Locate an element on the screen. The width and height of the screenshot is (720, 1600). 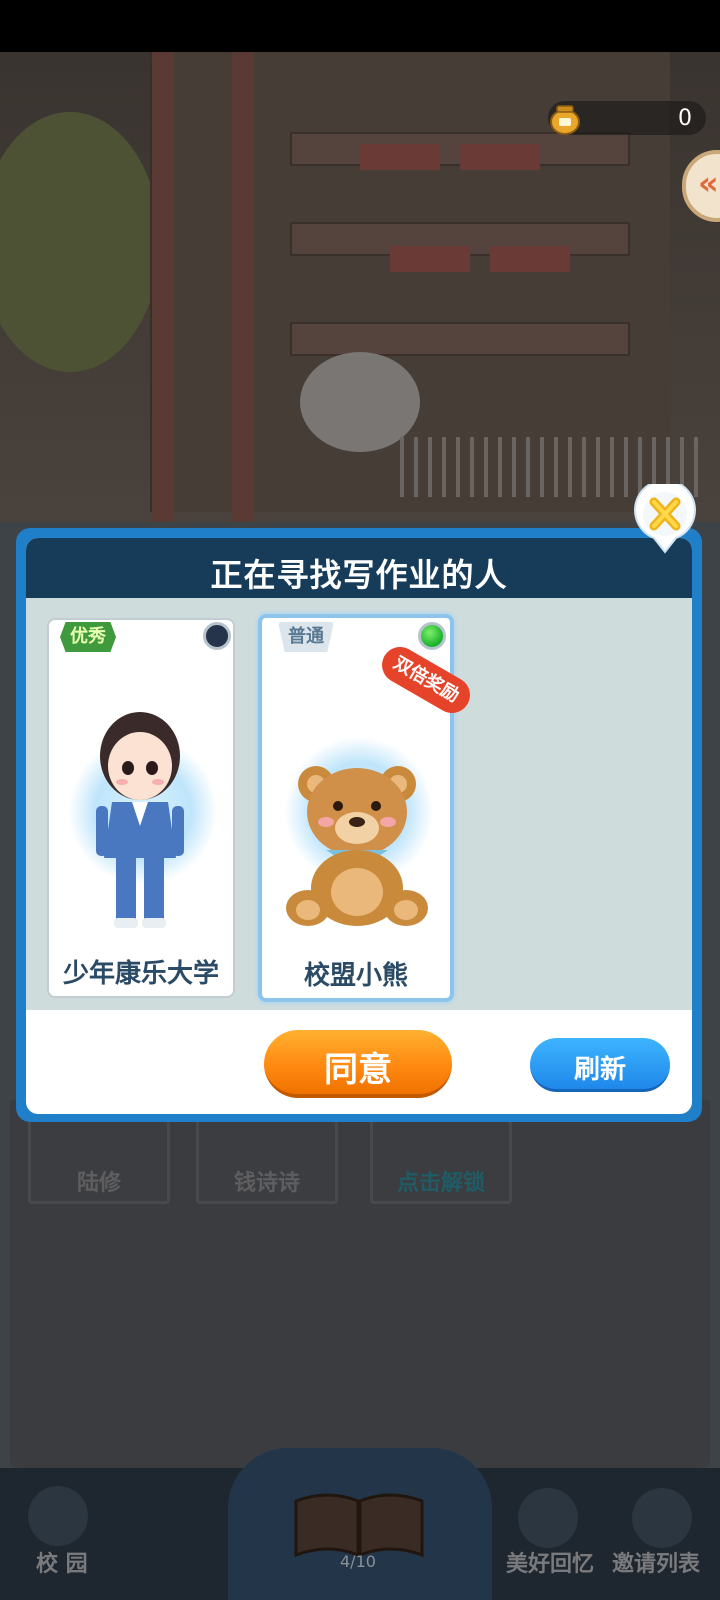
tier-badge: 普通 is located at coordinates (306, 637).